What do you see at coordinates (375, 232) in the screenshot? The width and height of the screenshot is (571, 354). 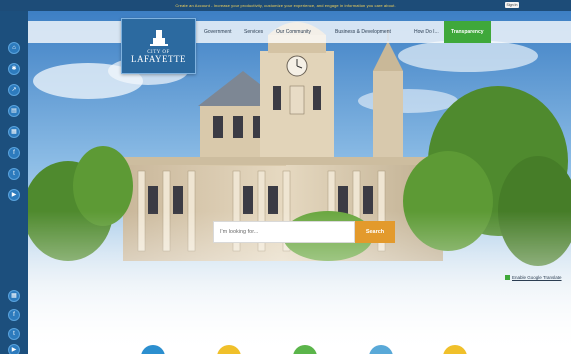 I see `search-button: Search` at bounding box center [375, 232].